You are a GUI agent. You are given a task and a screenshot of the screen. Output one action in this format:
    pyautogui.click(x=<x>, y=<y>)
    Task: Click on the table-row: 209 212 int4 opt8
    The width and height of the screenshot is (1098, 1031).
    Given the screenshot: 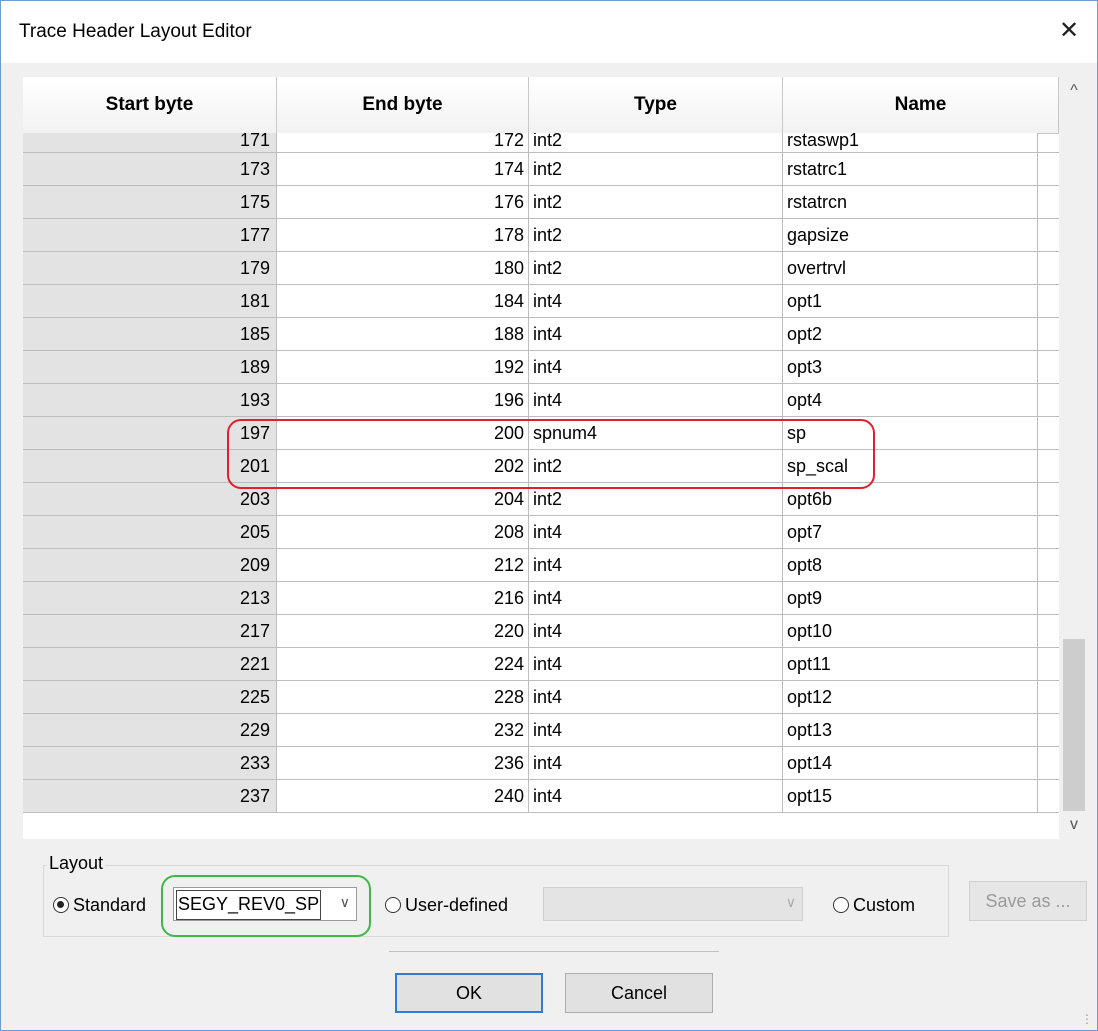 What is the action you would take?
    pyautogui.click(x=541, y=565)
    